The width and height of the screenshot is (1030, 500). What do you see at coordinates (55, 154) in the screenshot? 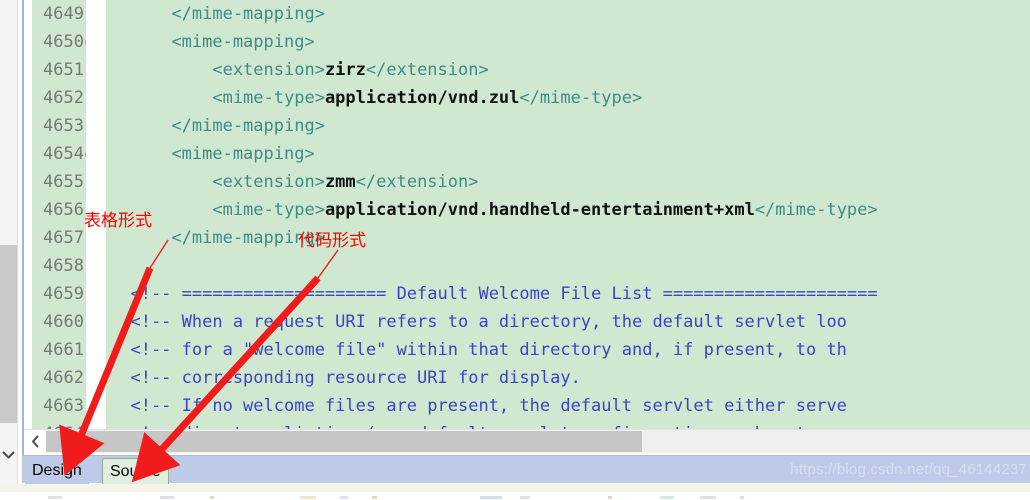
I see `line-number: 4654` at bounding box center [55, 154].